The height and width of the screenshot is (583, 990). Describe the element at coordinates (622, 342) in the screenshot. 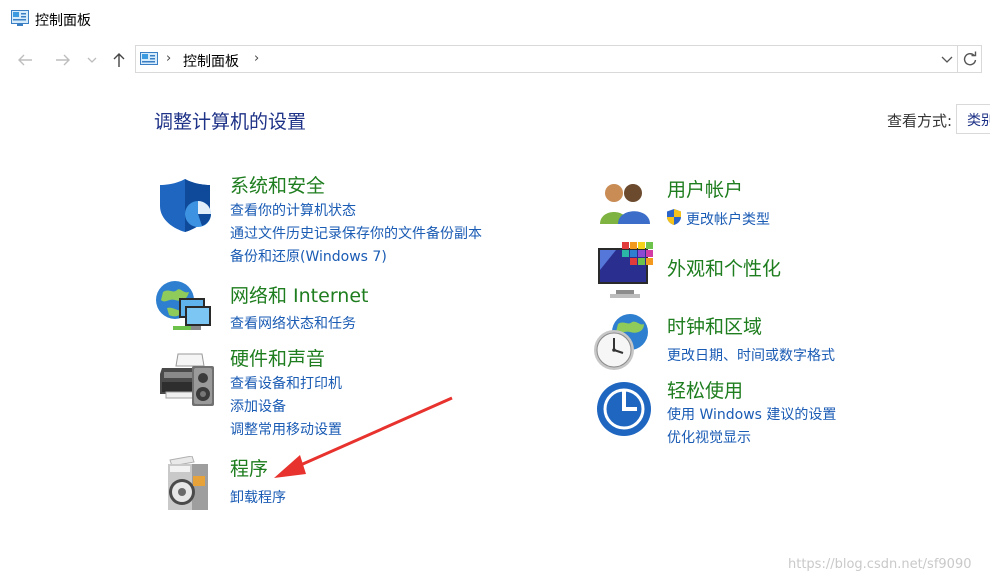

I see `clock-globe-icon` at that location.